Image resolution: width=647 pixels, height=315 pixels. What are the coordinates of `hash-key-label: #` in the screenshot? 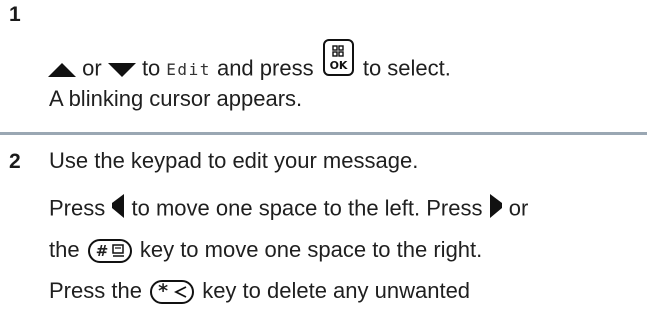 It's located at (102, 251).